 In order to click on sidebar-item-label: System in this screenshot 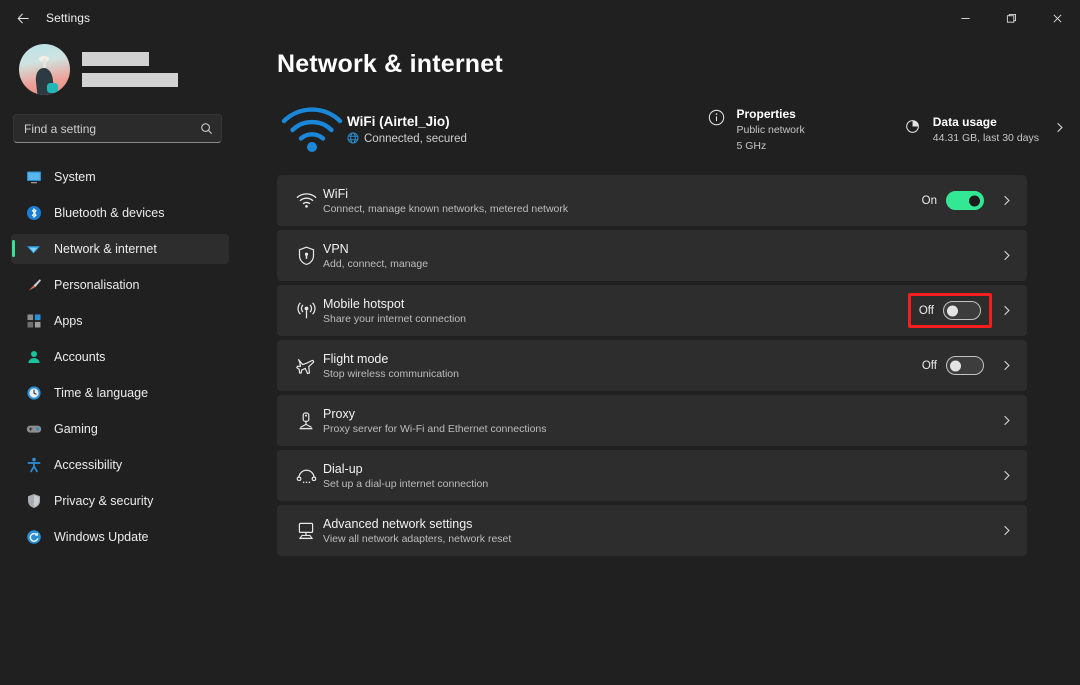, I will do `click(75, 177)`.